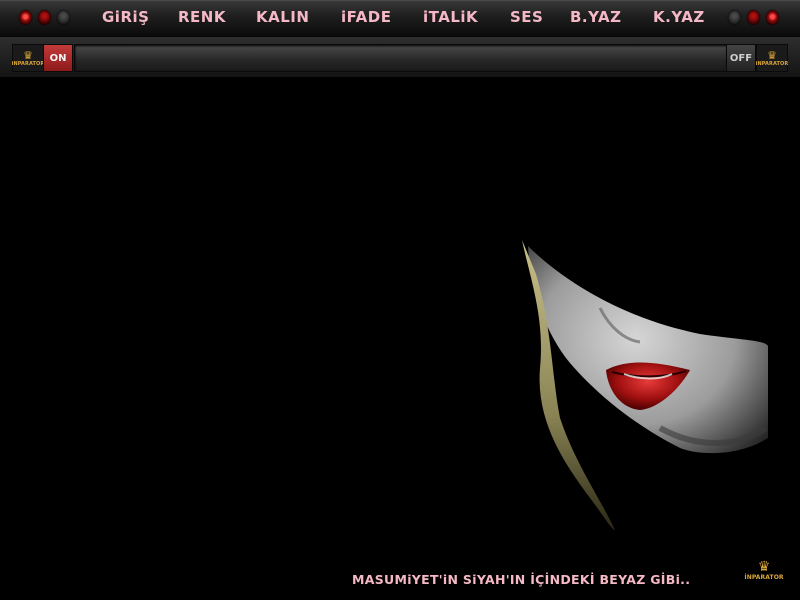  Describe the element at coordinates (526, 17) in the screenshot. I see `menu-item-ses: SES` at that location.